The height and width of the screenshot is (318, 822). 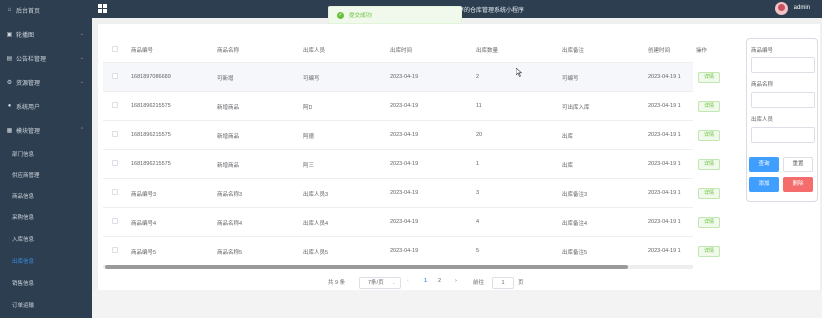 What do you see at coordinates (230, 224) in the screenshot?
I see `table-cell: 商品名称4` at bounding box center [230, 224].